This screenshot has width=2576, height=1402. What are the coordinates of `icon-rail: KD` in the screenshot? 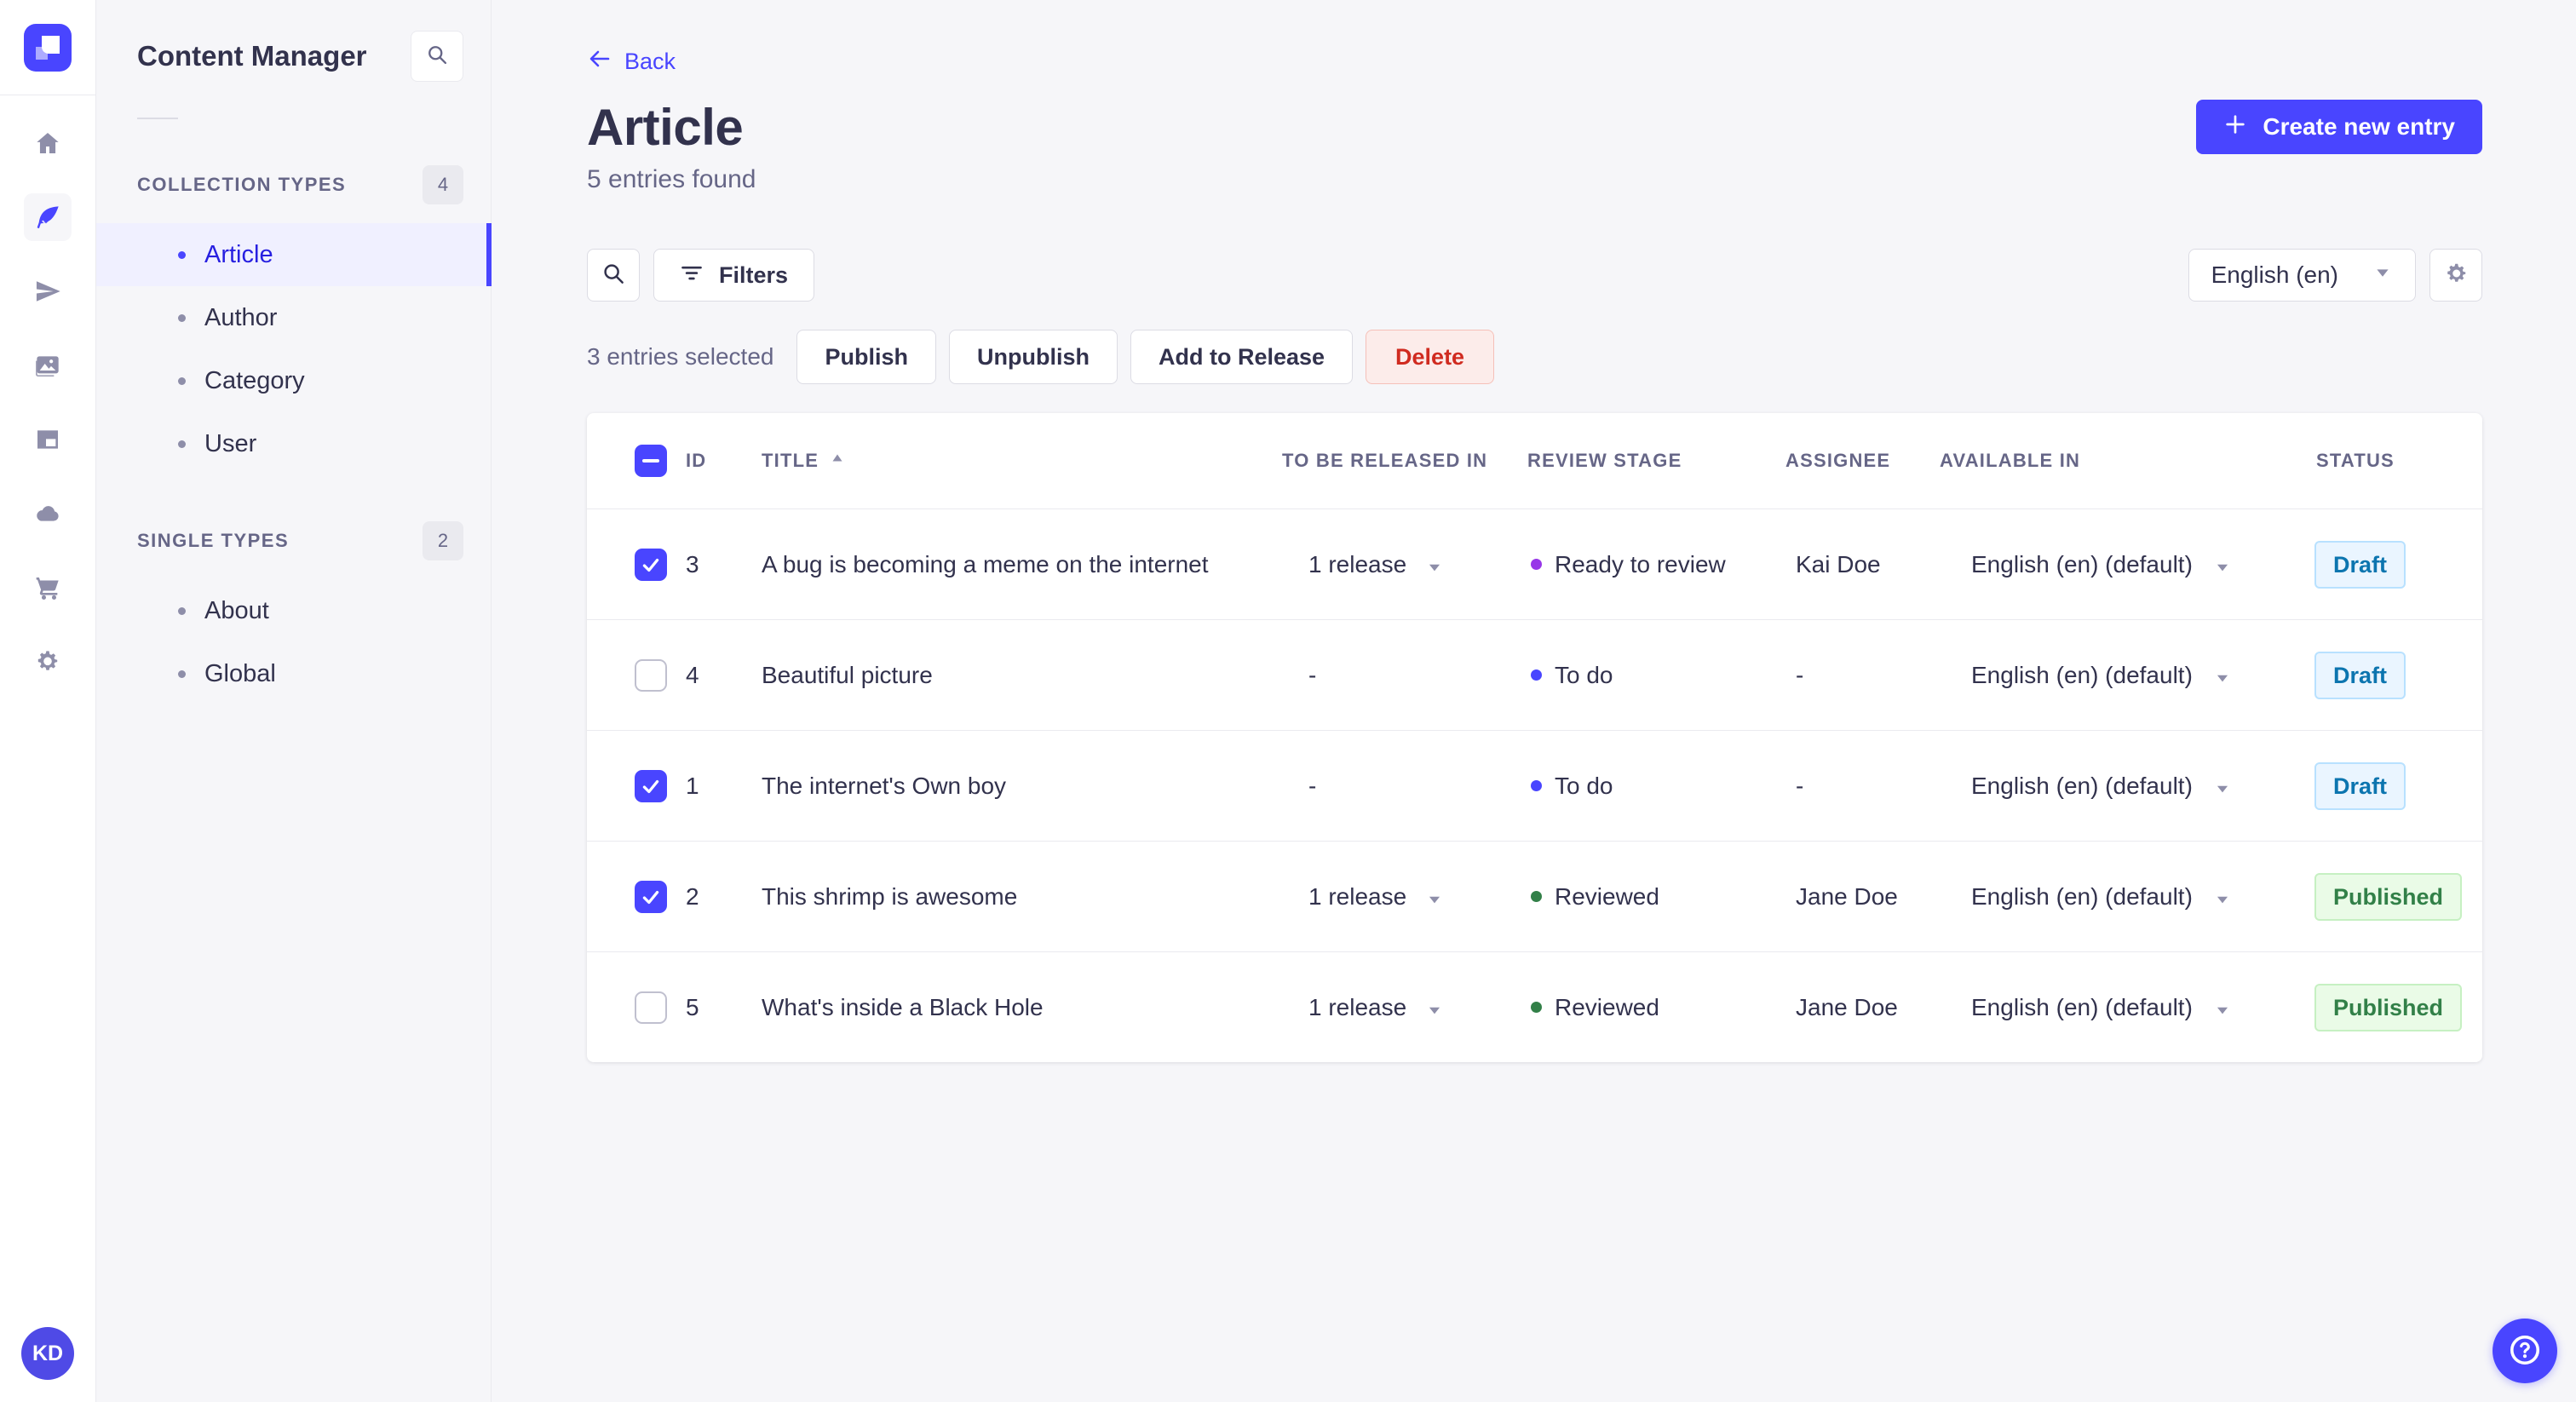 It's located at (48, 701).